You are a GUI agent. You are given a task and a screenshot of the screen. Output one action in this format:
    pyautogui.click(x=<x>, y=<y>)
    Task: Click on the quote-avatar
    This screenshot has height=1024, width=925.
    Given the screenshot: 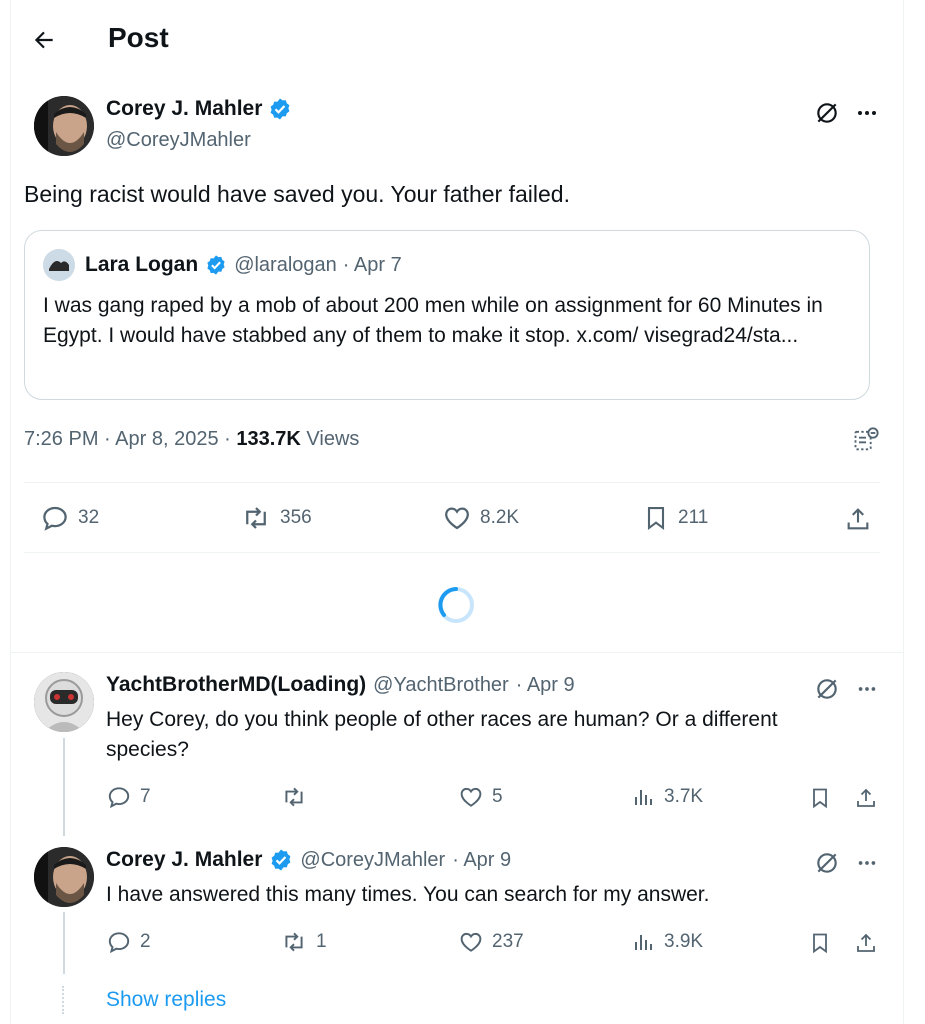 What is the action you would take?
    pyautogui.click(x=59, y=265)
    